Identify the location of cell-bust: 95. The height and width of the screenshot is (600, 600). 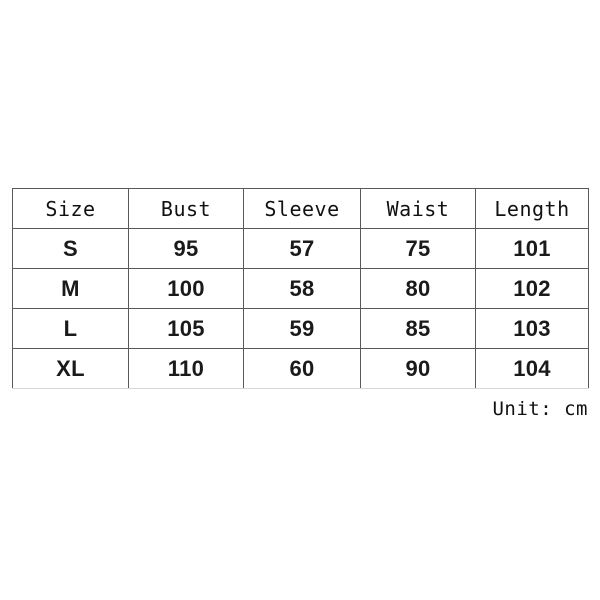
(186, 248).